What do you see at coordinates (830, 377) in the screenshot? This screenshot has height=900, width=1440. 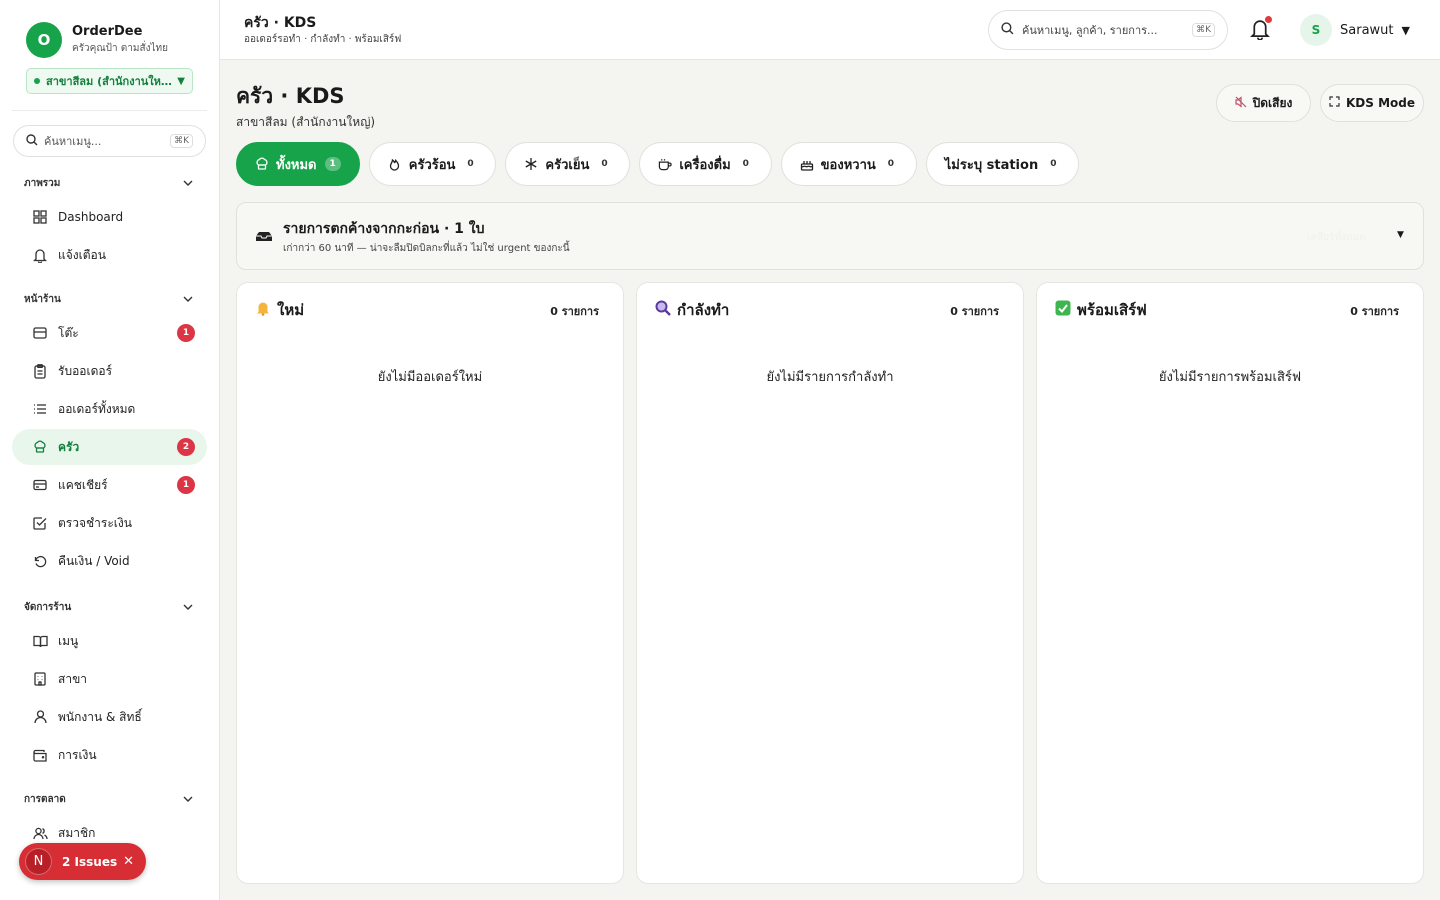 I see `empty-state: ยังไม่มีรายการกำลังทำ` at bounding box center [830, 377].